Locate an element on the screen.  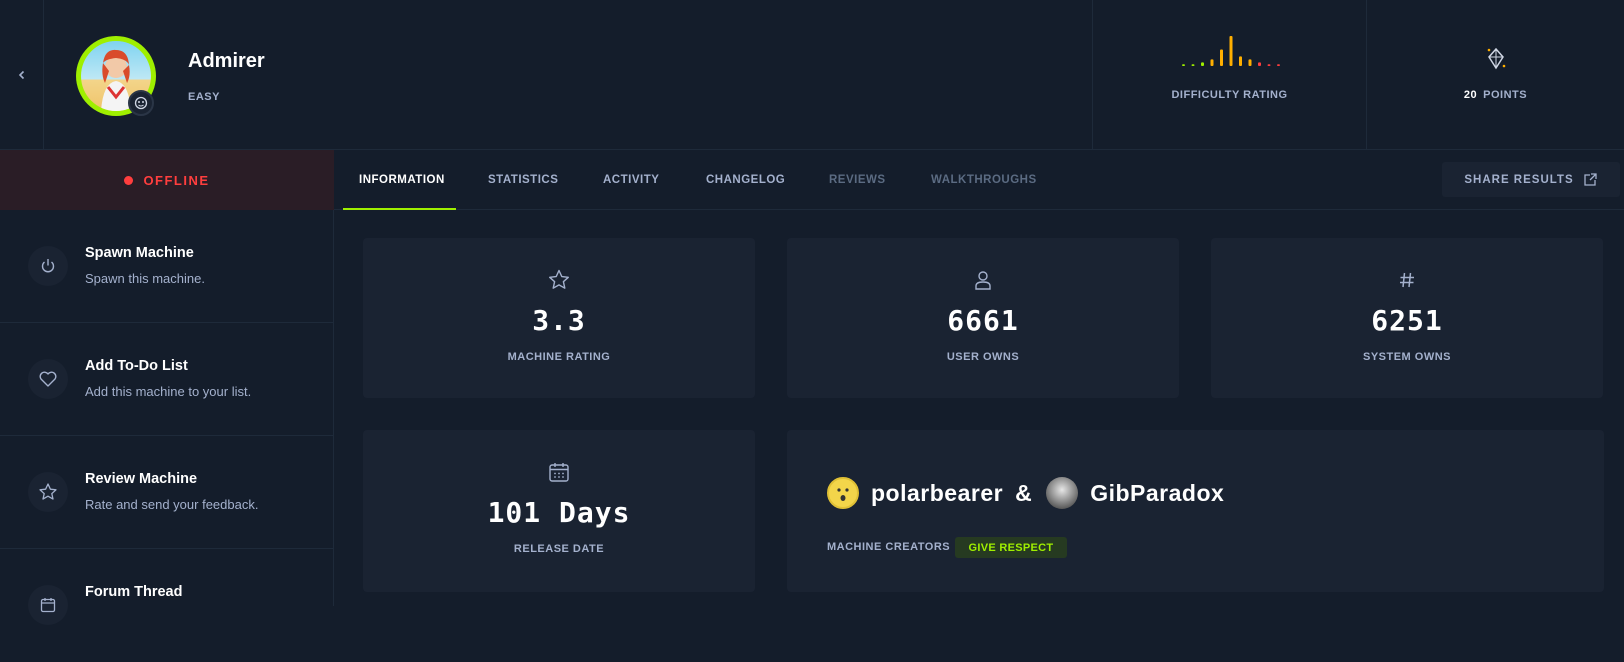
machine-rating-label: MACHINE RATING is located at coordinates (559, 357).